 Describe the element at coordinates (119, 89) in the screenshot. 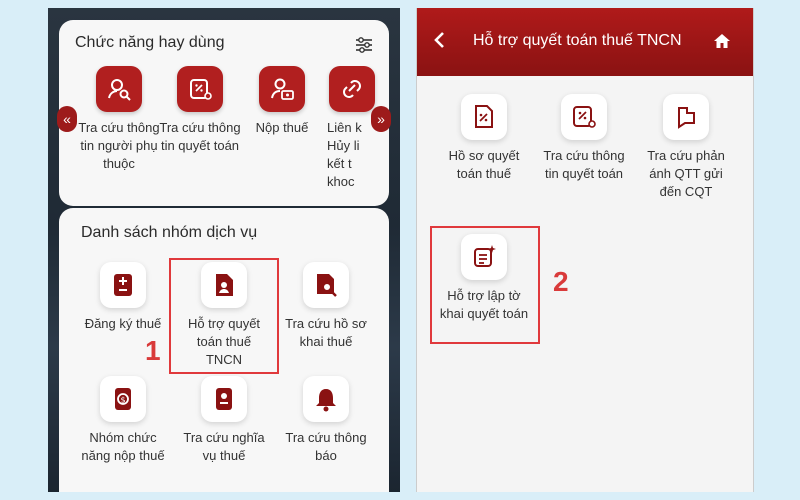

I see `person-search-icon` at that location.